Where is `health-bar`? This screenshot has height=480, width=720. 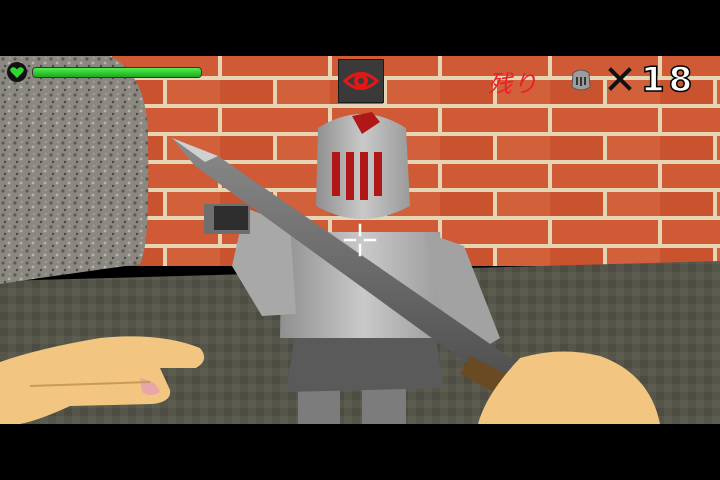
health-bar is located at coordinates (104, 72).